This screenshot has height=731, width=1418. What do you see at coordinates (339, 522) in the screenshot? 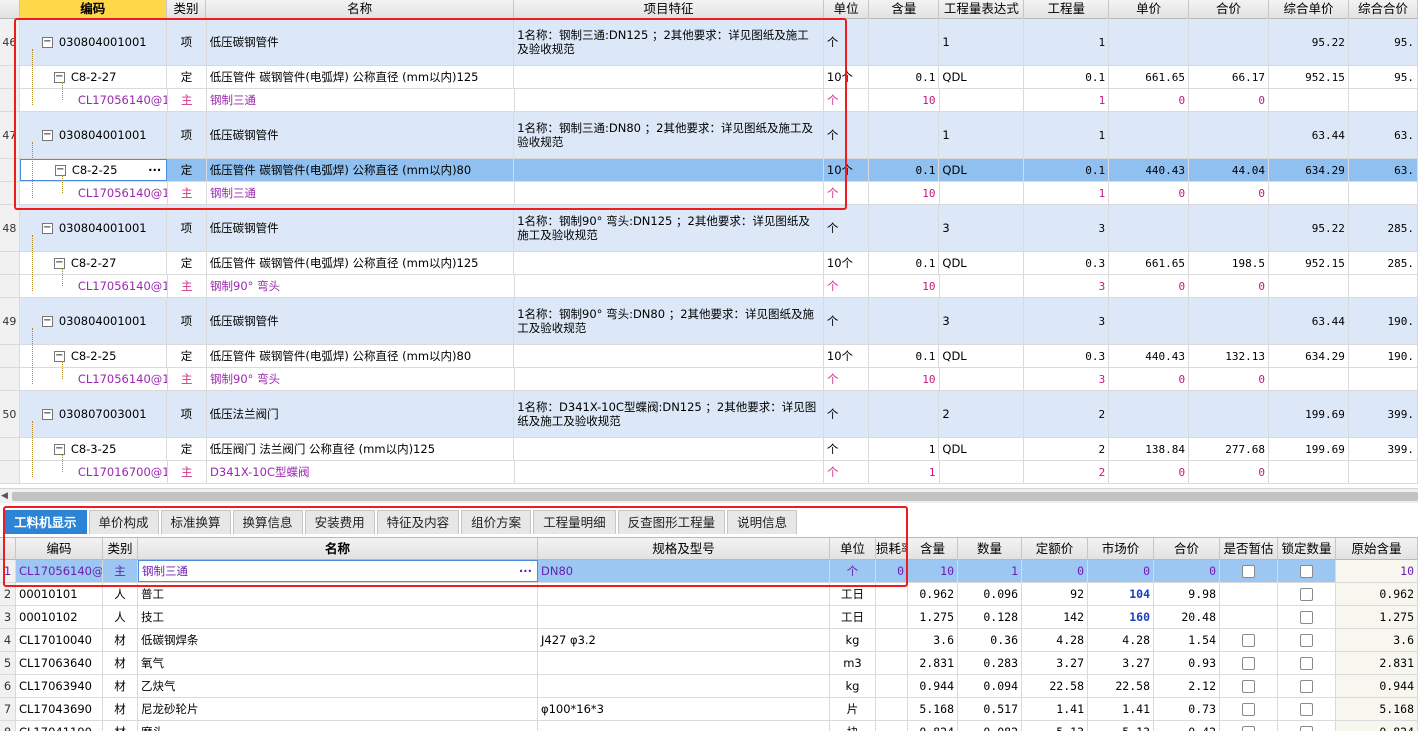
I see `tab-5: 安装费用` at bounding box center [339, 522].